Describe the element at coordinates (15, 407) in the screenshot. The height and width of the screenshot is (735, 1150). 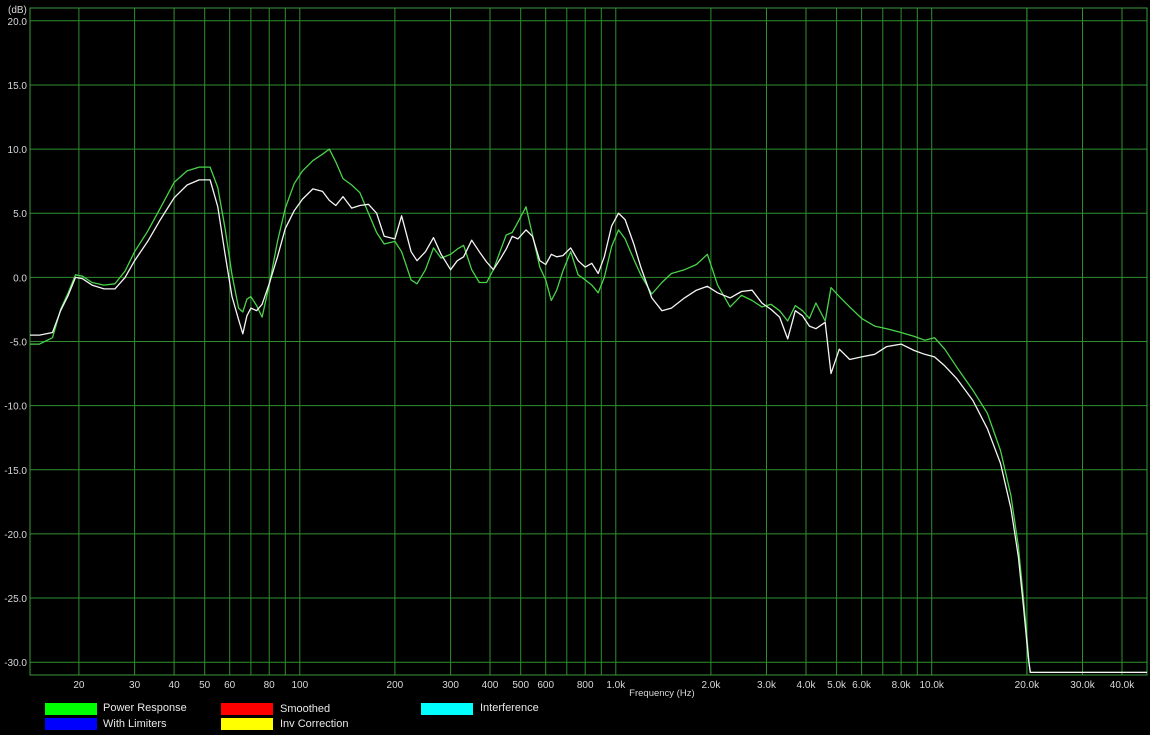
I see `y-tick-label: -10.0` at that location.